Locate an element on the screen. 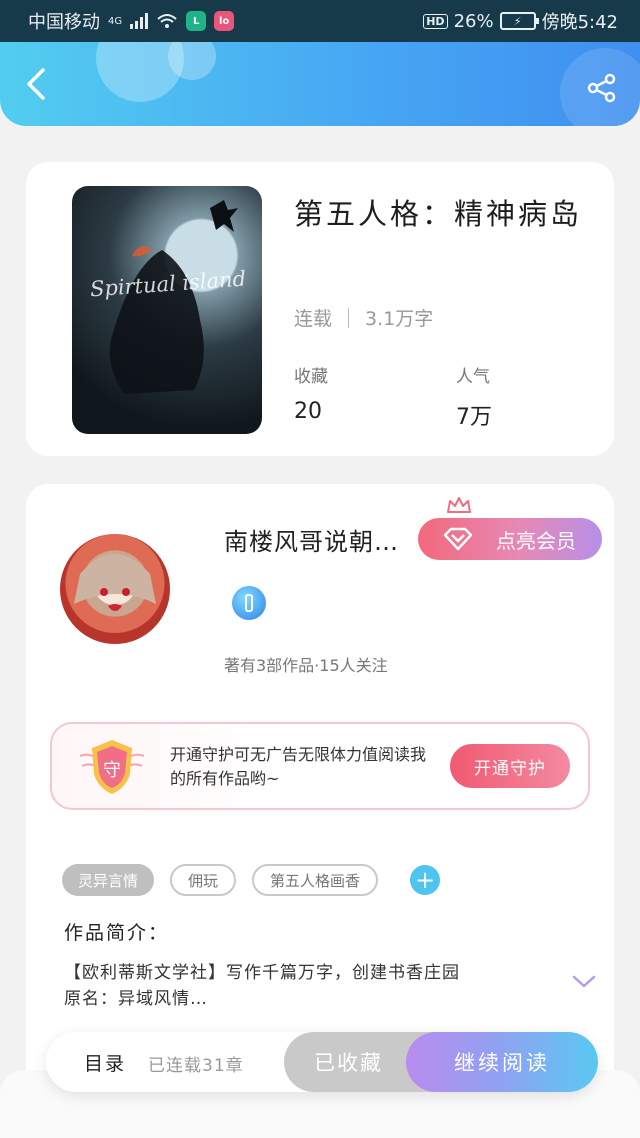  battery-icon: ⚡ is located at coordinates (519, 21).